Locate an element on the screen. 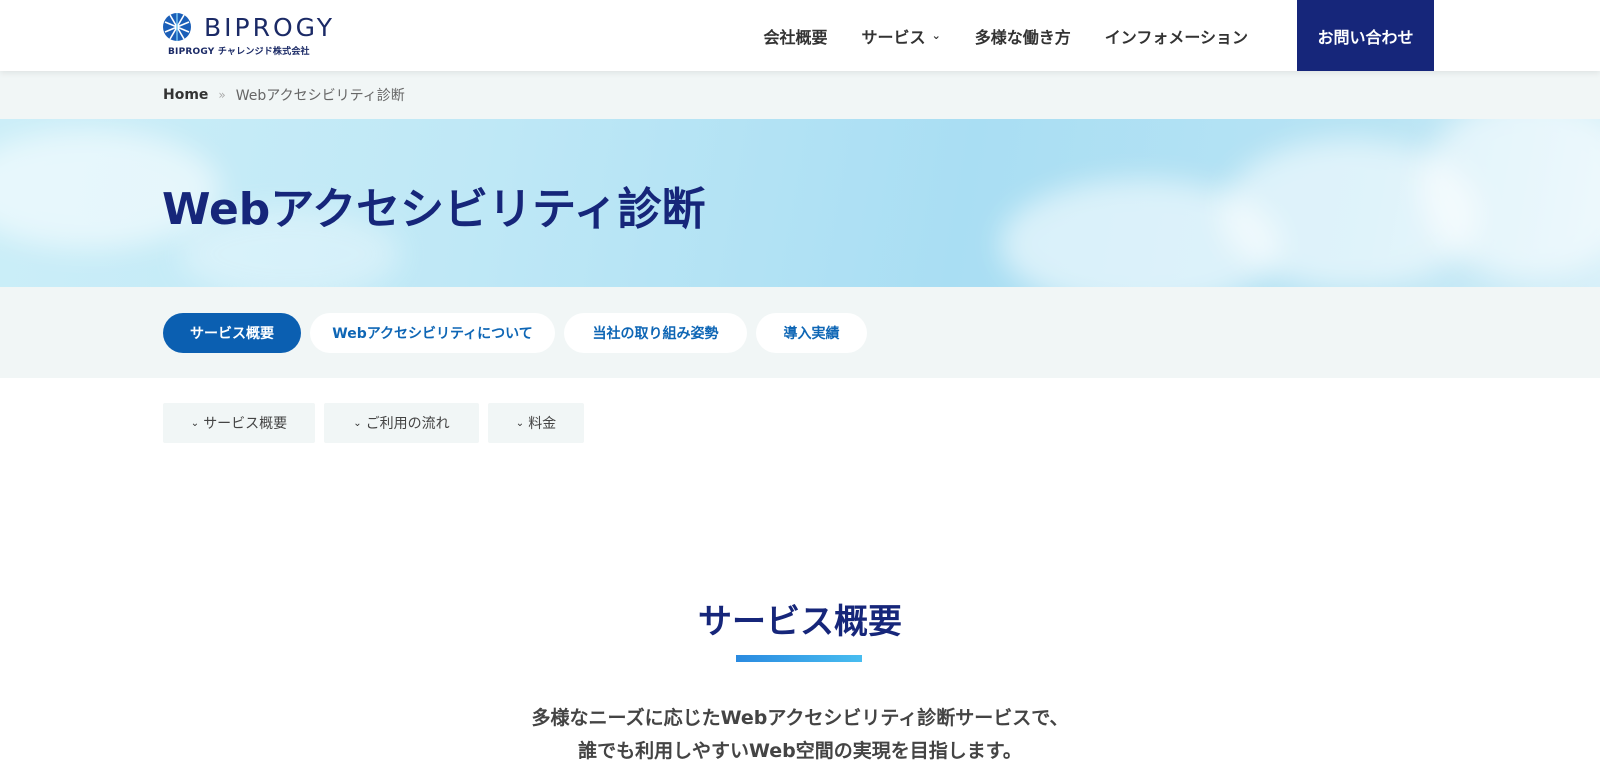 The width and height of the screenshot is (1600, 772). nav-item-label: 会社概要 is located at coordinates (795, 37).